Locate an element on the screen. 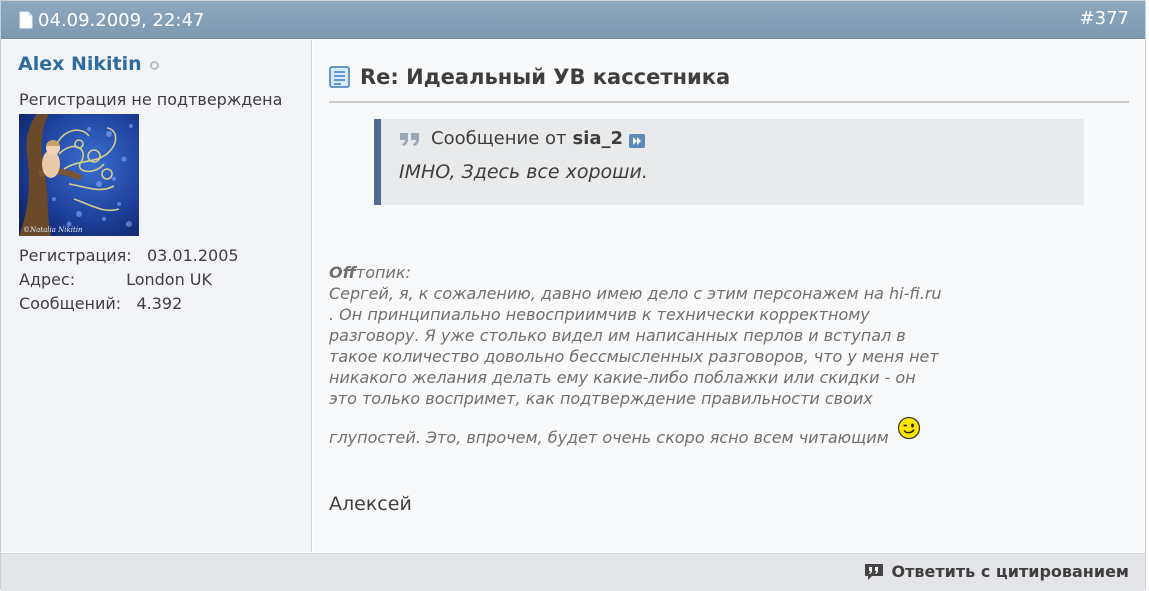 This screenshot has height=591, width=1149. stat-posts: Сообщений: 4.392 is located at coordinates (129, 304).